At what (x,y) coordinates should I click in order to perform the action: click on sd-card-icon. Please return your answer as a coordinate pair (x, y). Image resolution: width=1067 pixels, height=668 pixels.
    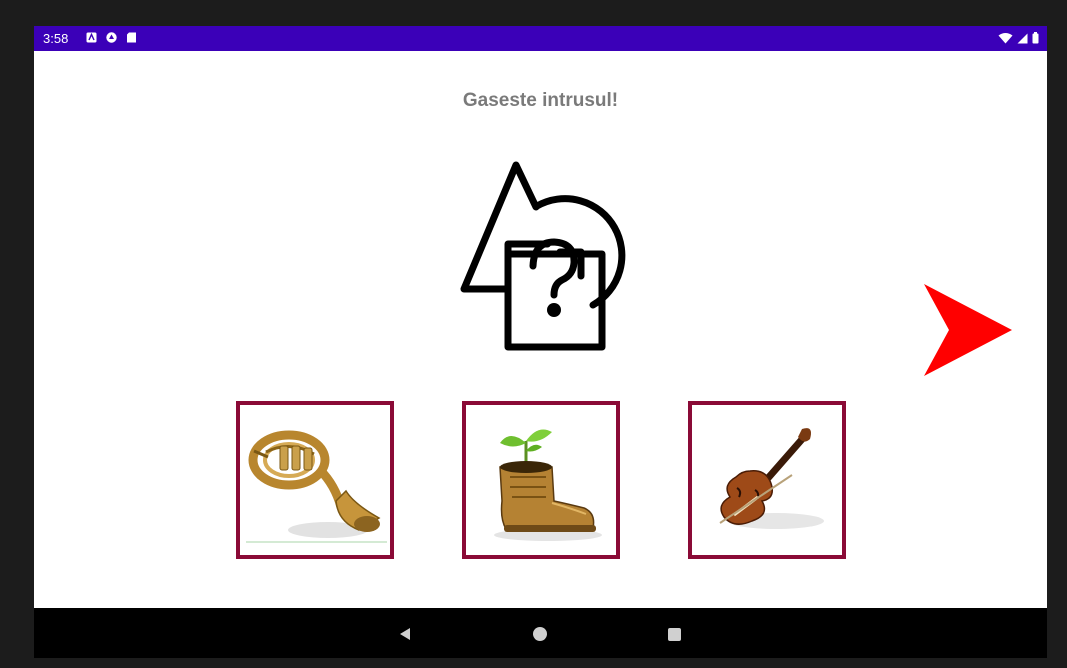
    Looking at the image, I should click on (131, 37).